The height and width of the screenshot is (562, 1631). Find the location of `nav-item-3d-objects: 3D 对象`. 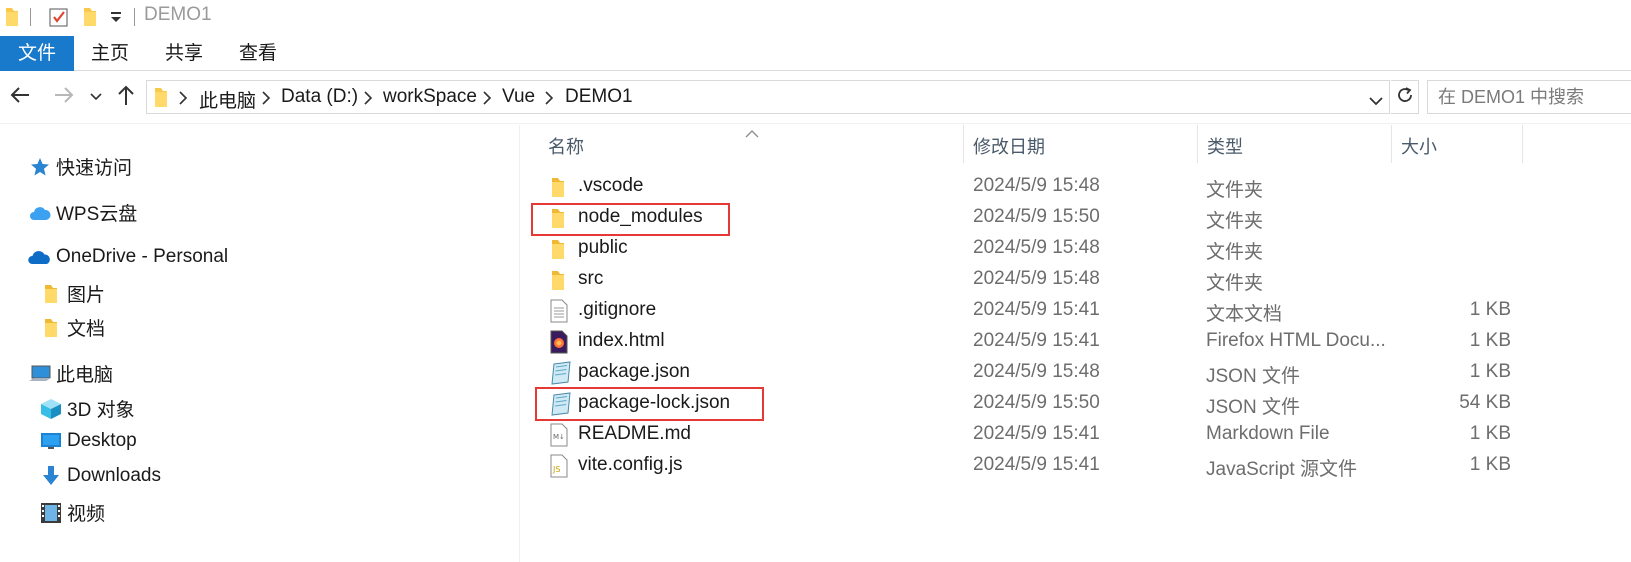

nav-item-3d-objects: 3D 对象 is located at coordinates (87, 408).